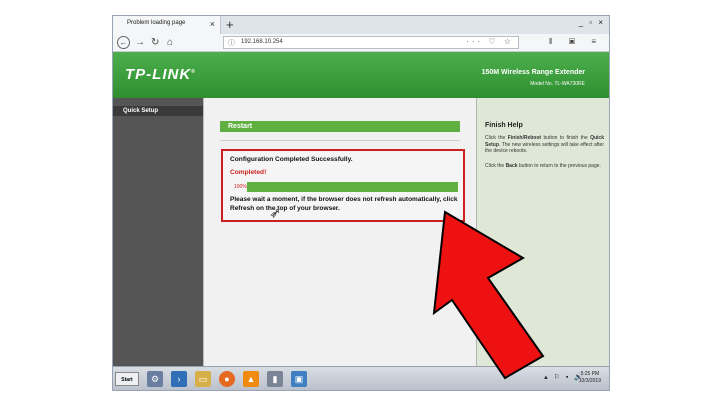  I want to click on section-title-restart: Restart, so click(340, 126).